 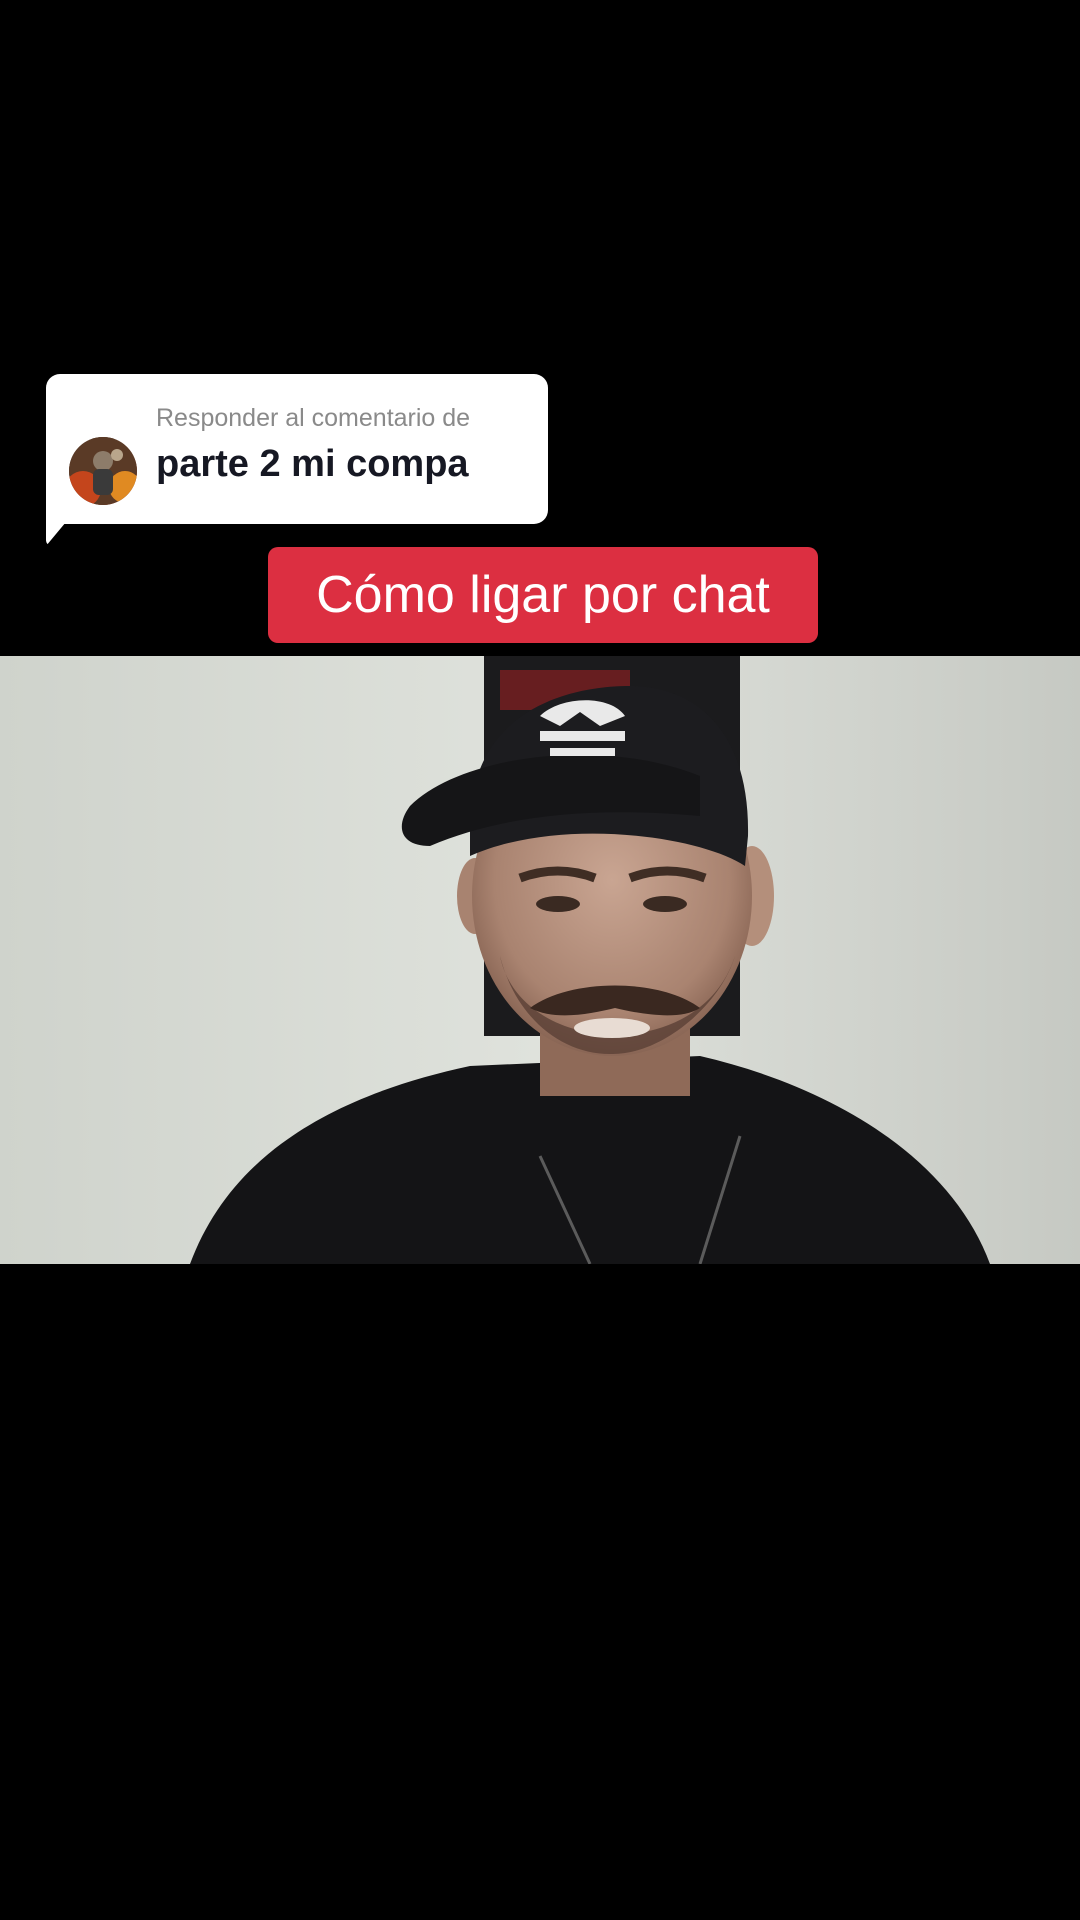 What do you see at coordinates (61, 528) in the screenshot?
I see `reply-bubble-tail` at bounding box center [61, 528].